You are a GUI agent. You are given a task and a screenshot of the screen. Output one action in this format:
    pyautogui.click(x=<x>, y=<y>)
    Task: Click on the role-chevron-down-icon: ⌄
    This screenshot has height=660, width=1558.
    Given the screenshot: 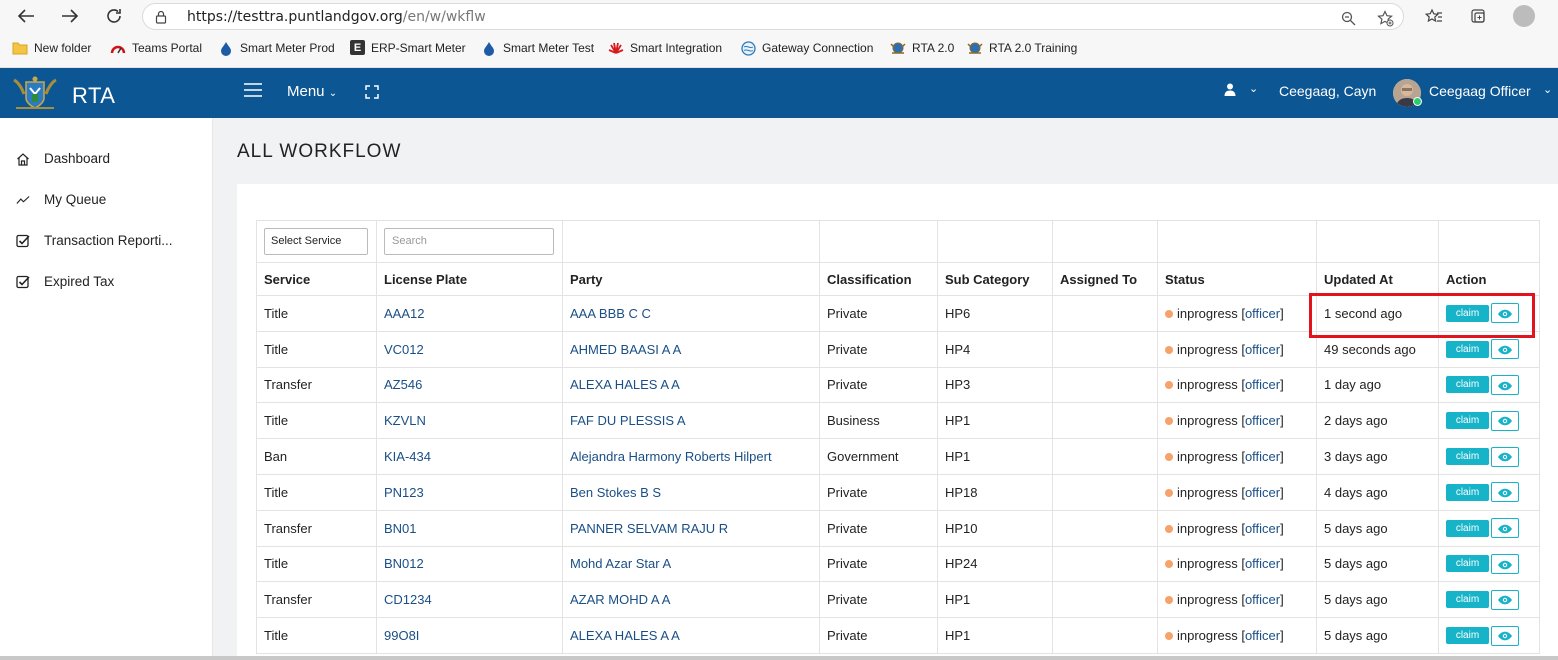 What is the action you would take?
    pyautogui.click(x=1547, y=89)
    